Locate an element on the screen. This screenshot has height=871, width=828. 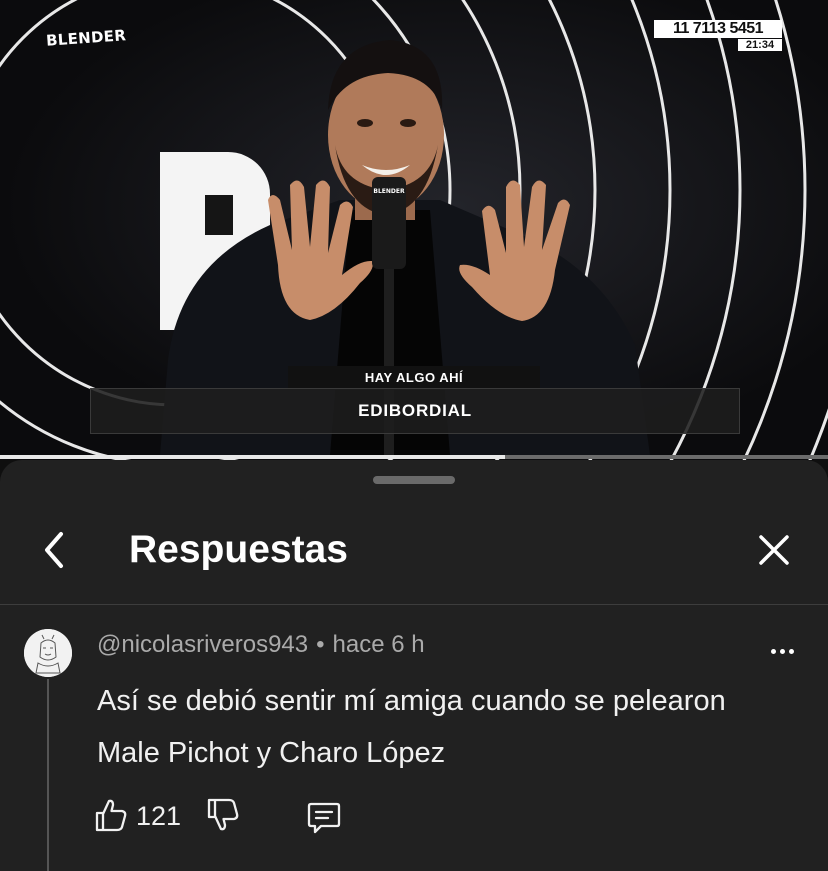
more-options-button is located at coordinates (782, 651).